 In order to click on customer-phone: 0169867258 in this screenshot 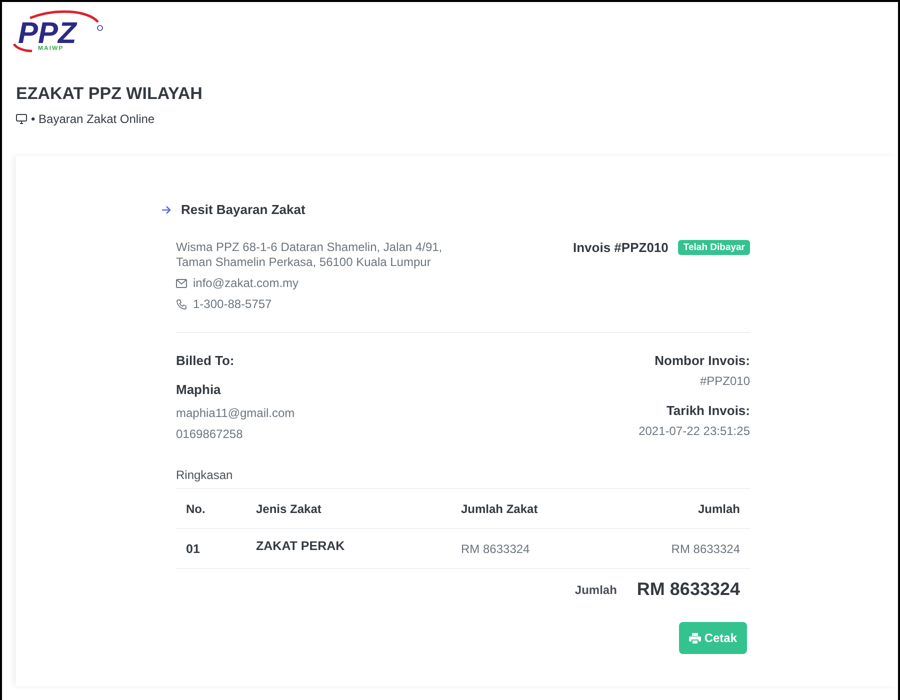, I will do `click(210, 434)`.